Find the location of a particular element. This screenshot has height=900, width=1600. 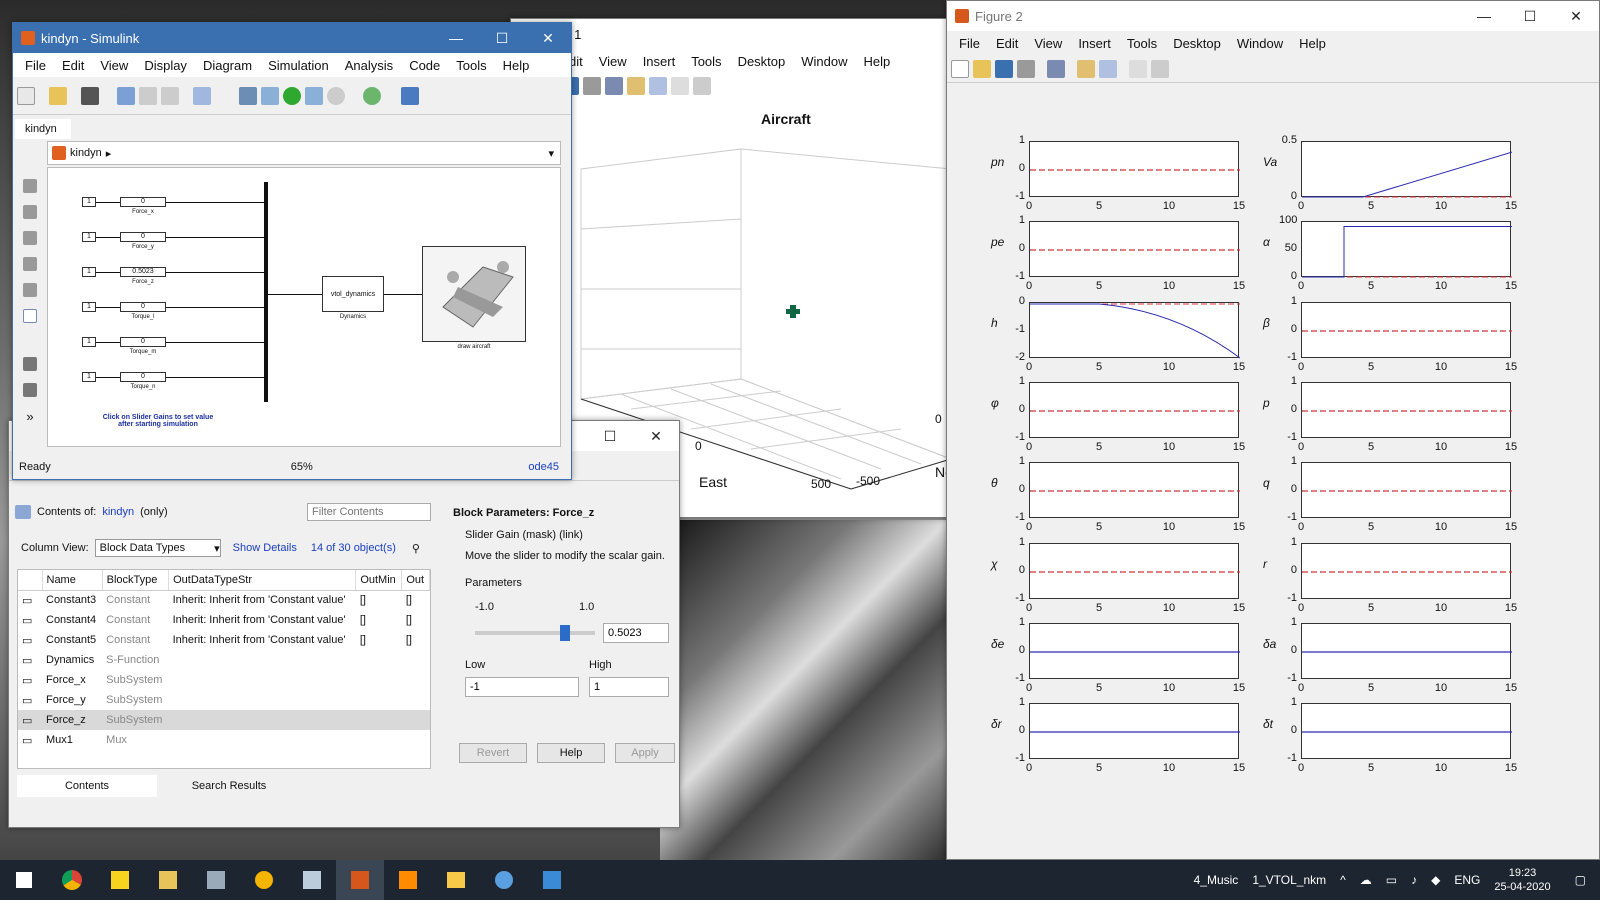

library-browser-icon is located at coordinates (202, 95).